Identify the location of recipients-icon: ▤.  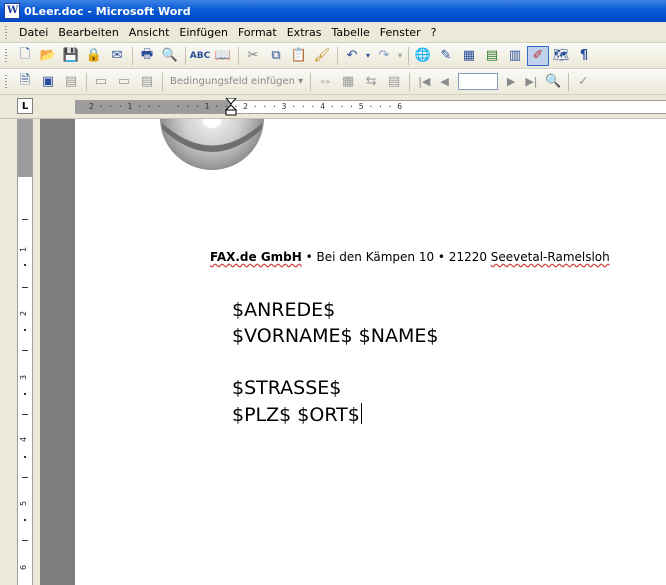
(71, 82).